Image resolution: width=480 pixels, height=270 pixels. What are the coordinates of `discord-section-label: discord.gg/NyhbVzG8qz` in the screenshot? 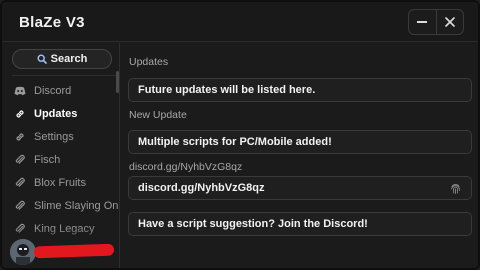 It's located at (186, 167).